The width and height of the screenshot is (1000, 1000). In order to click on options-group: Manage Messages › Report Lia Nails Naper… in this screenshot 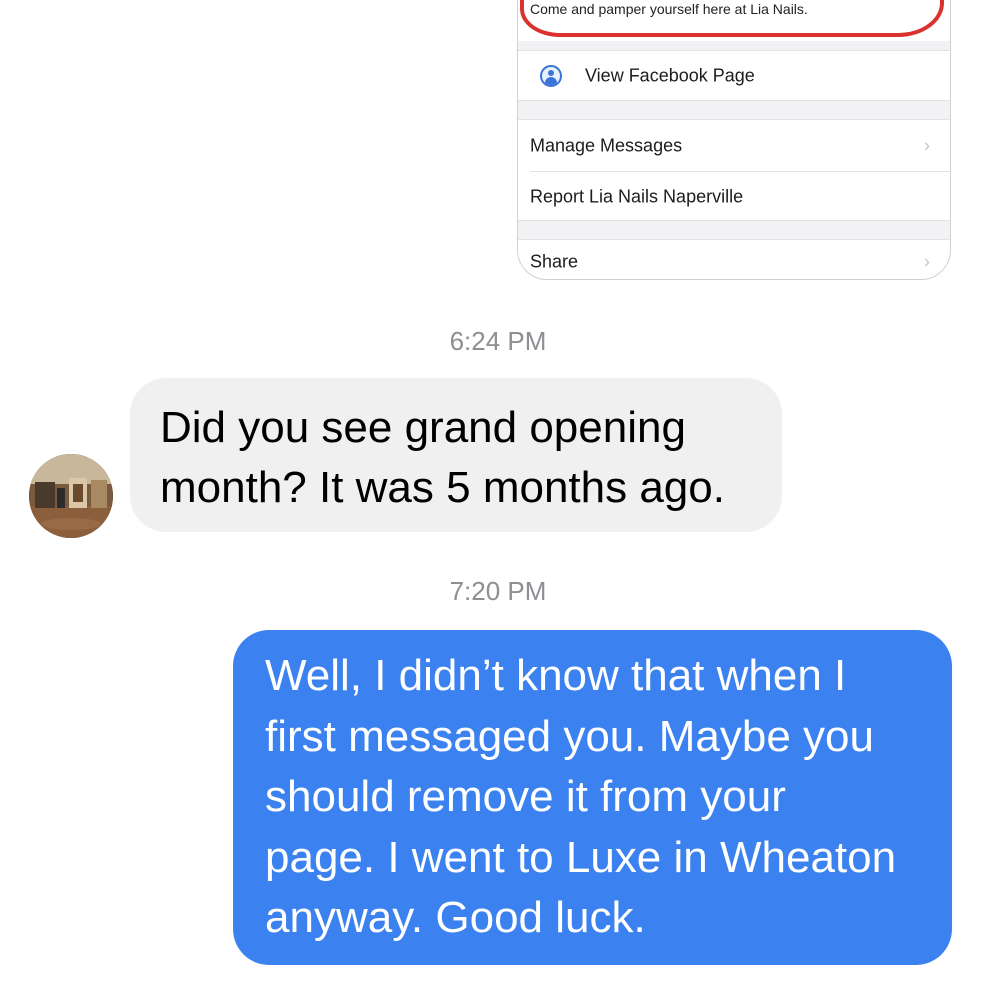, I will do `click(734, 170)`.